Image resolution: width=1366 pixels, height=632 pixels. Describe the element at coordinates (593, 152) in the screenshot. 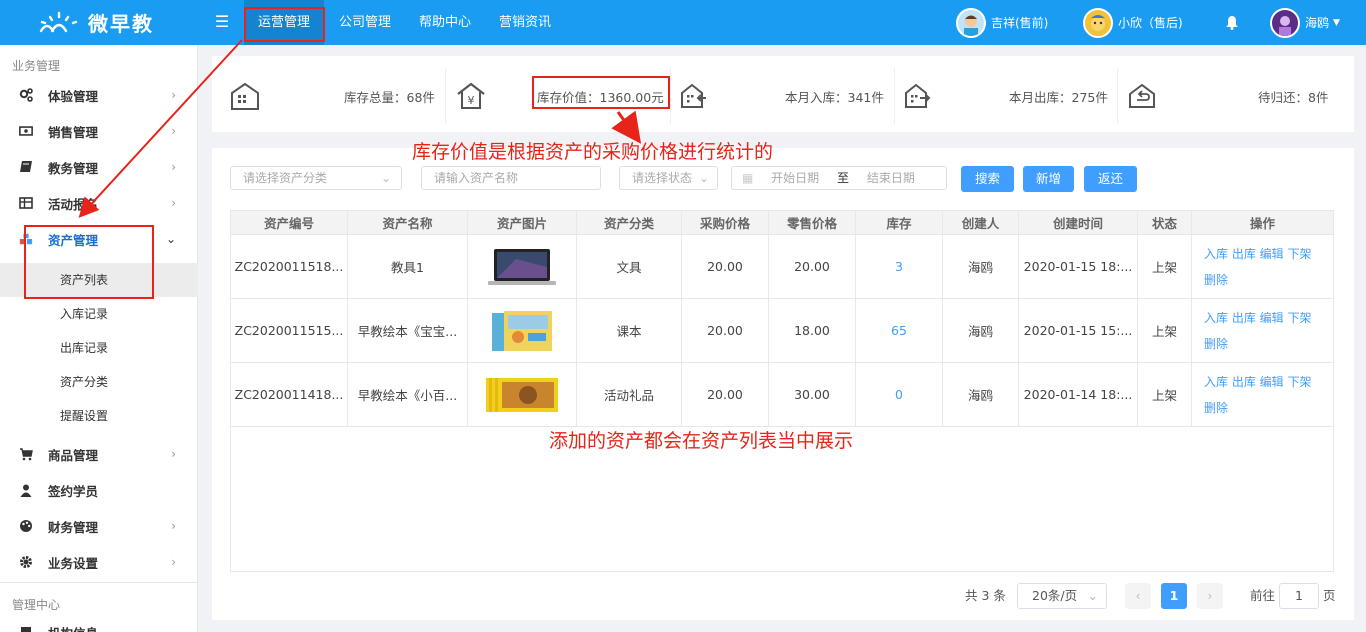

I see `annotation-stock-value-note: 库存价值是根据资产的采购价格进行统计的` at that location.